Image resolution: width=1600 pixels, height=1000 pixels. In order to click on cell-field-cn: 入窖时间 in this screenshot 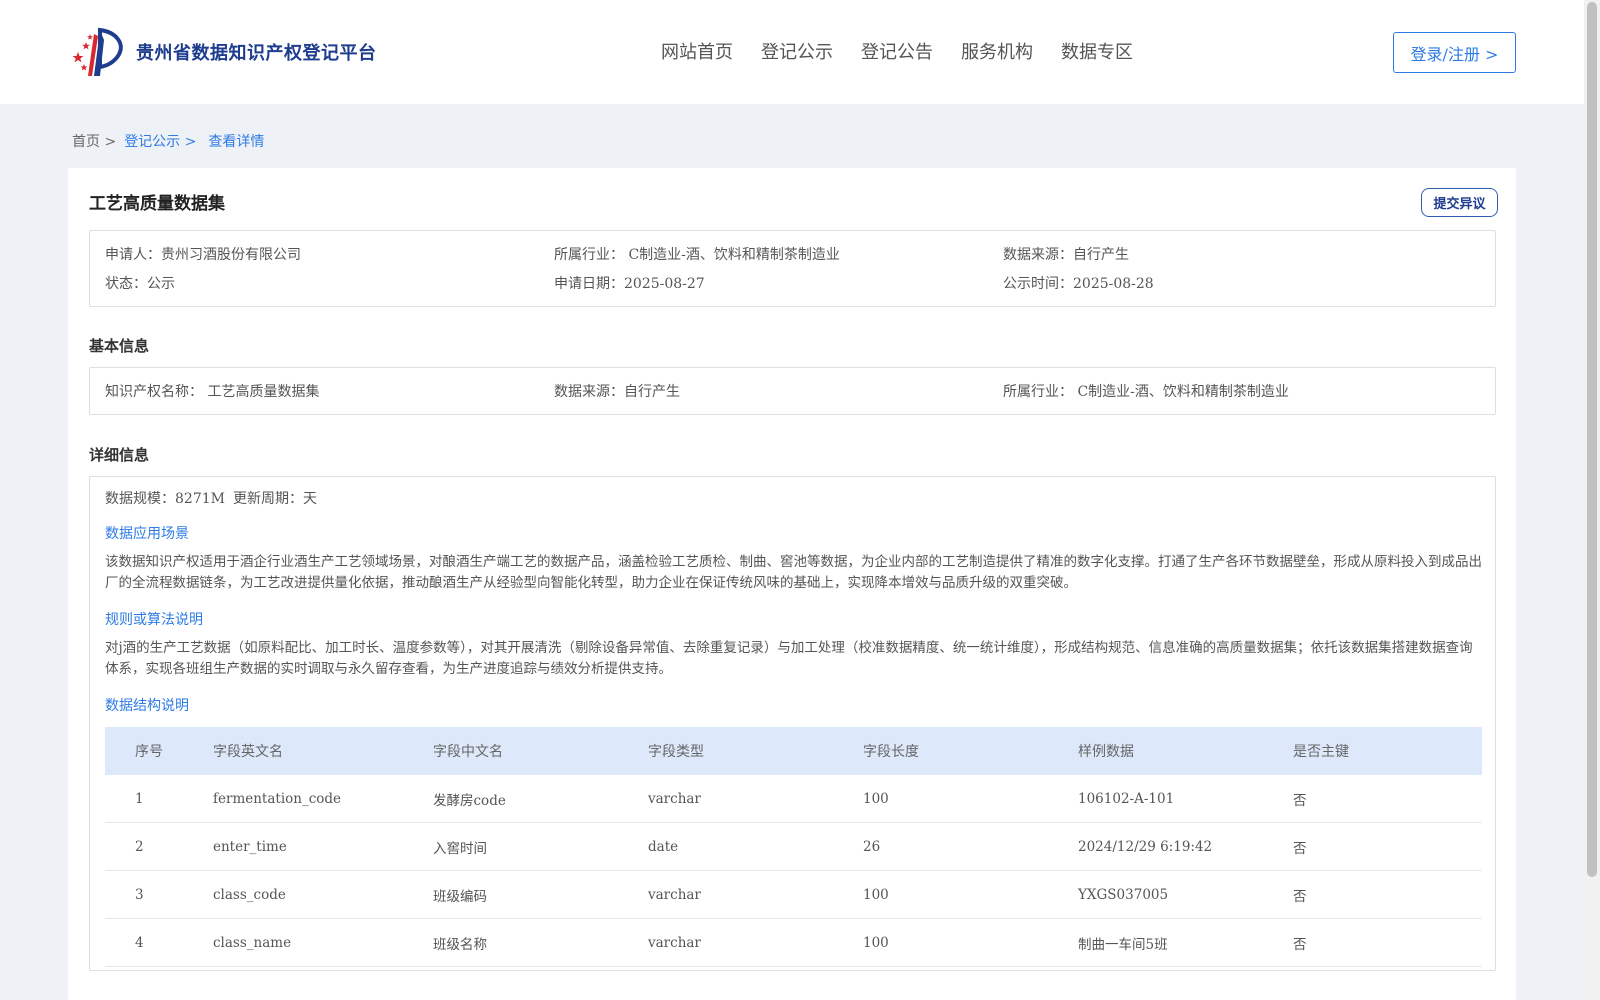, I will do `click(460, 848)`.